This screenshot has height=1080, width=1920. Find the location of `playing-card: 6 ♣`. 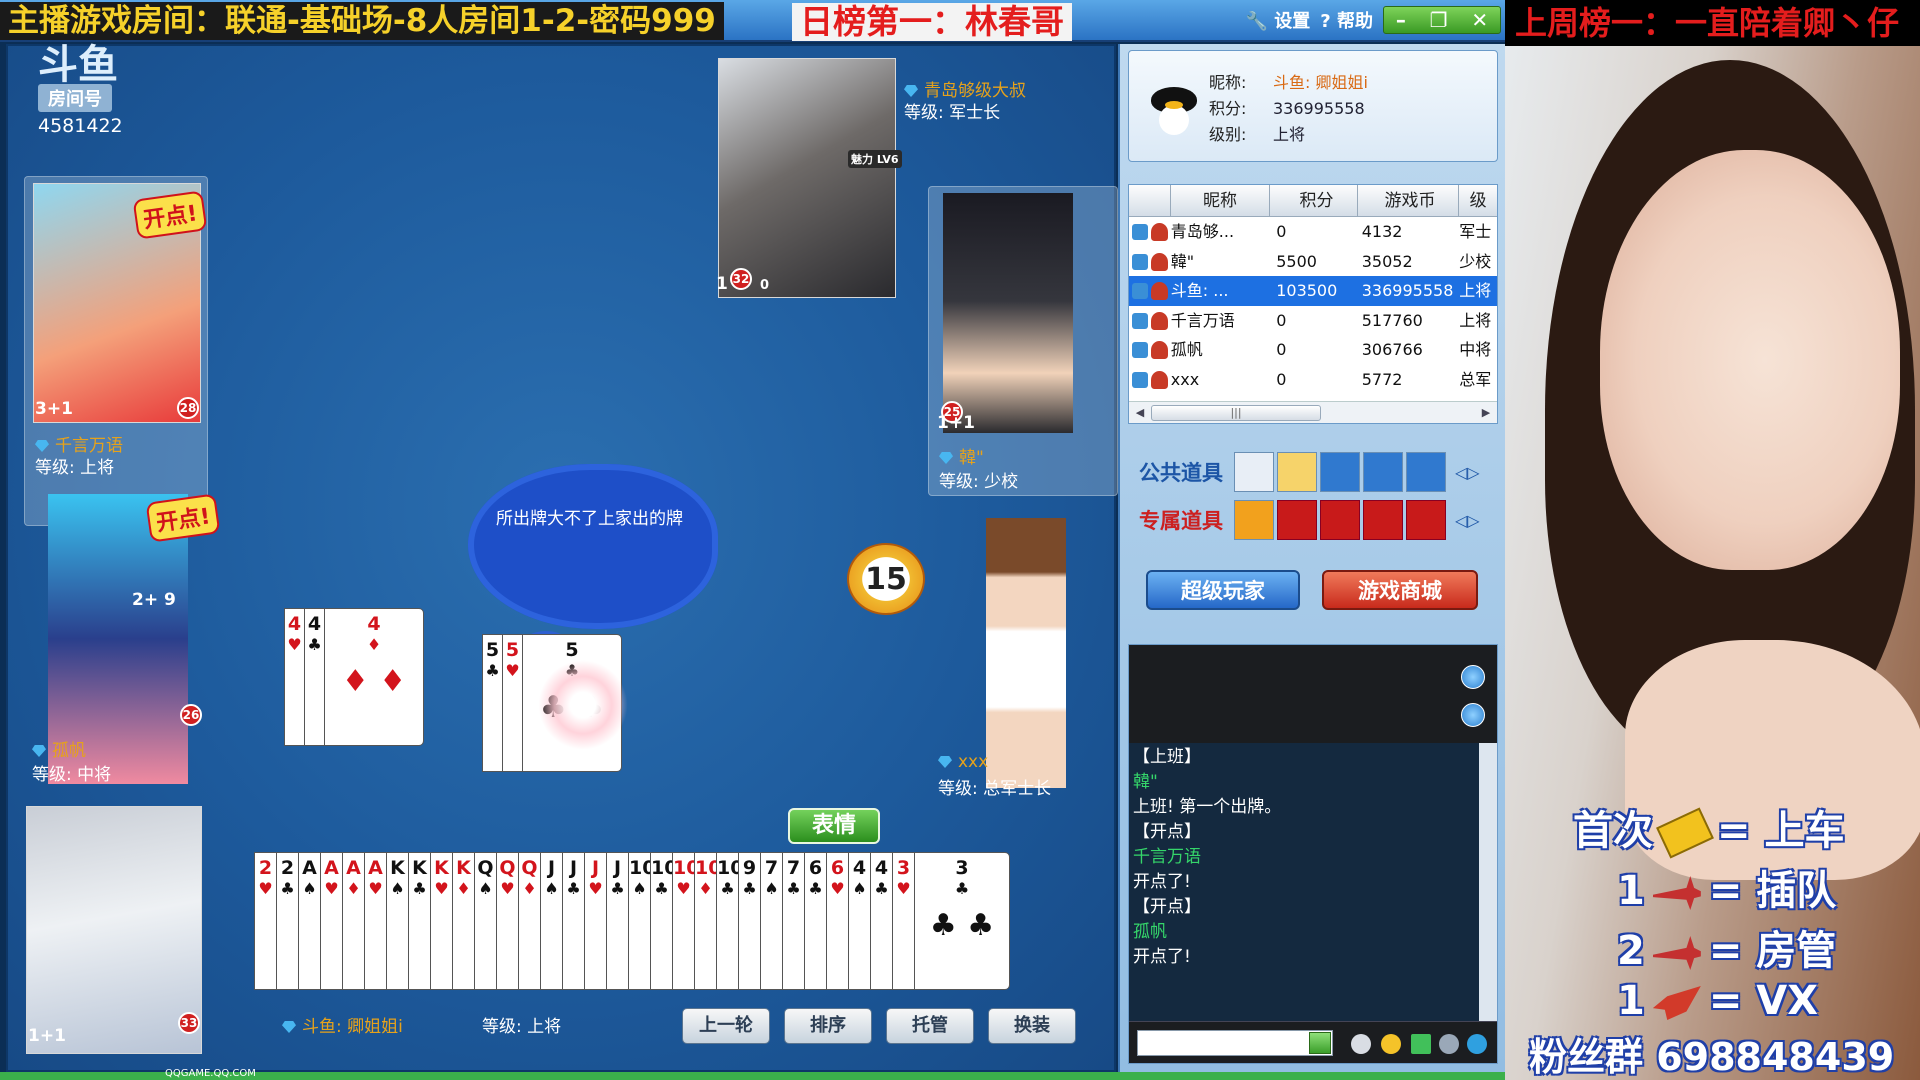

playing-card: 6 ♣ is located at coordinates (815, 921).